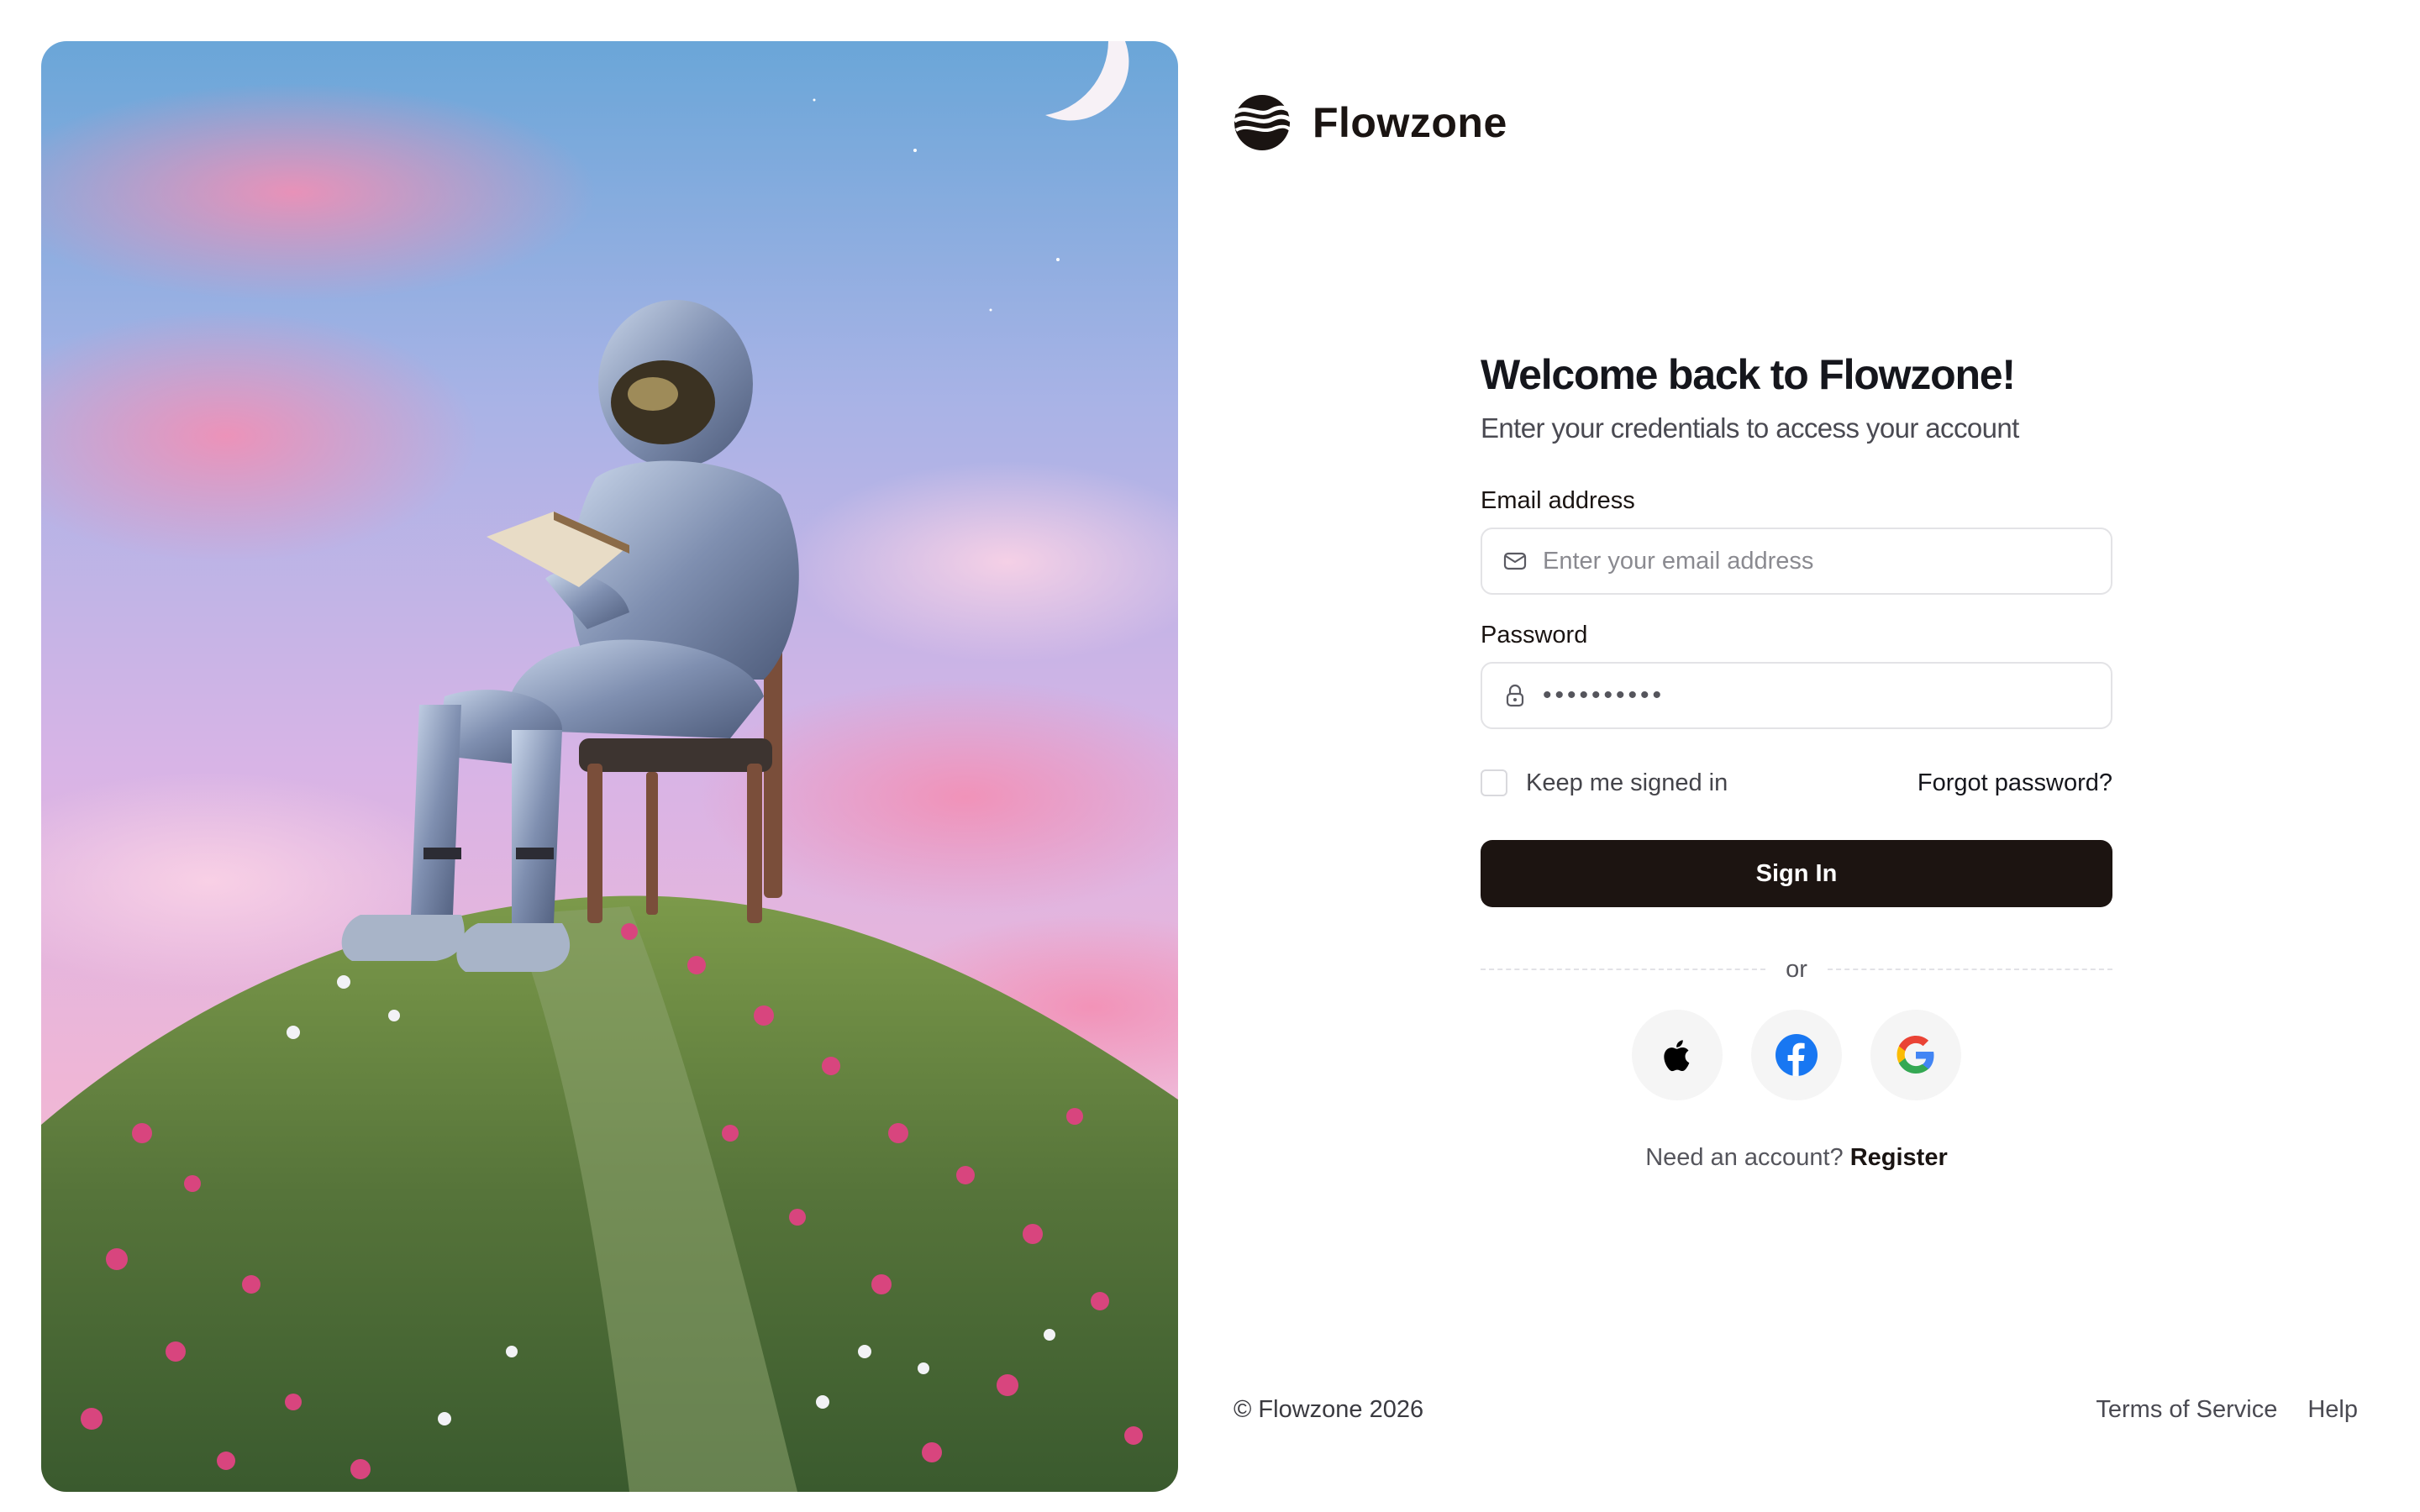 The width and height of the screenshot is (2420, 1512). What do you see at coordinates (1827, 695) in the screenshot?
I see `password-input` at bounding box center [1827, 695].